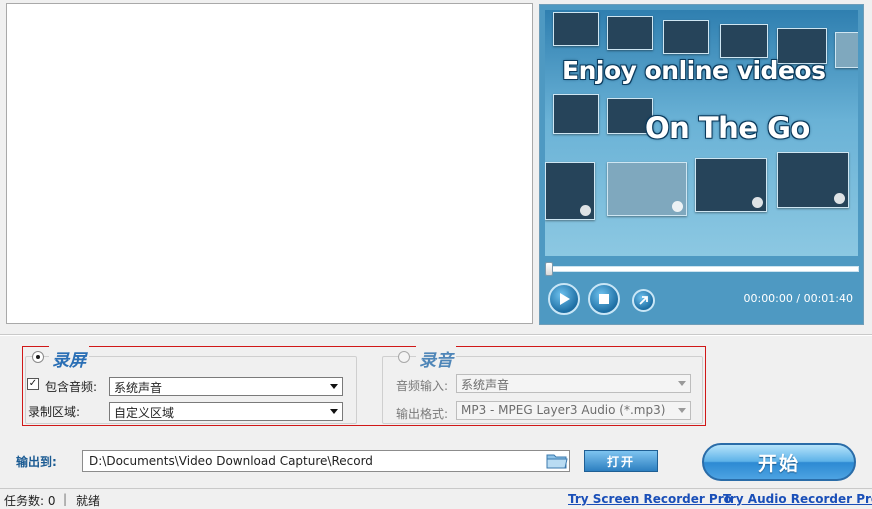  What do you see at coordinates (436, 335) in the screenshot?
I see `divider` at bounding box center [436, 335].